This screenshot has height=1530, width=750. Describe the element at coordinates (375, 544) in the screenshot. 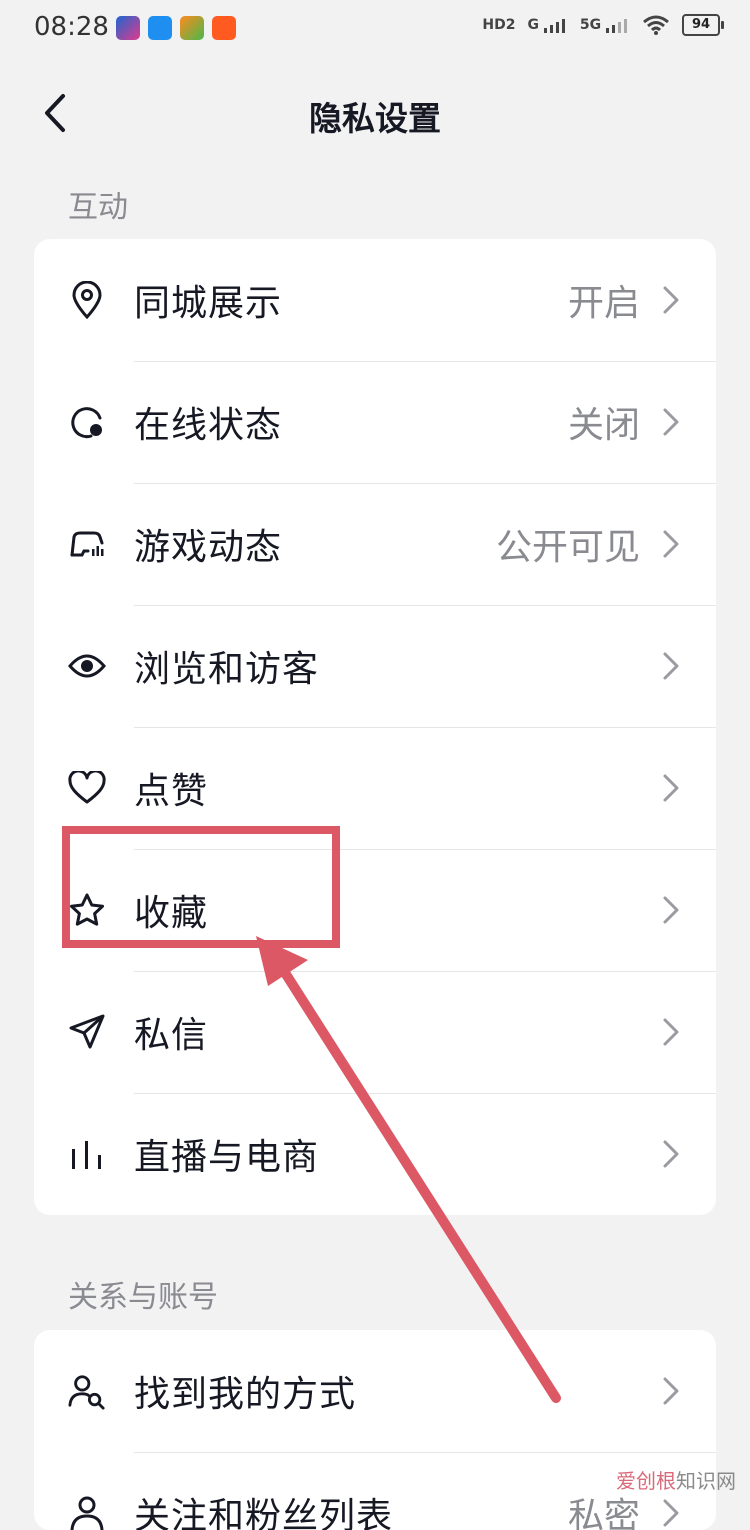

I see `setting-row-game-activity: 游戏动态 公开可见` at that location.